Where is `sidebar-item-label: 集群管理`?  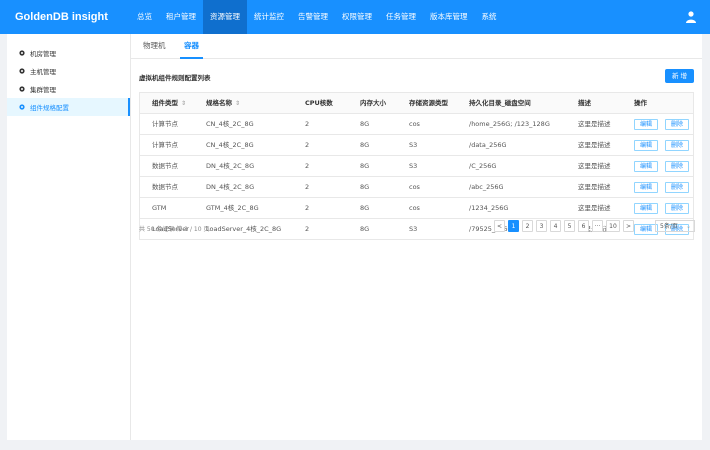 sidebar-item-label: 集群管理 is located at coordinates (43, 90).